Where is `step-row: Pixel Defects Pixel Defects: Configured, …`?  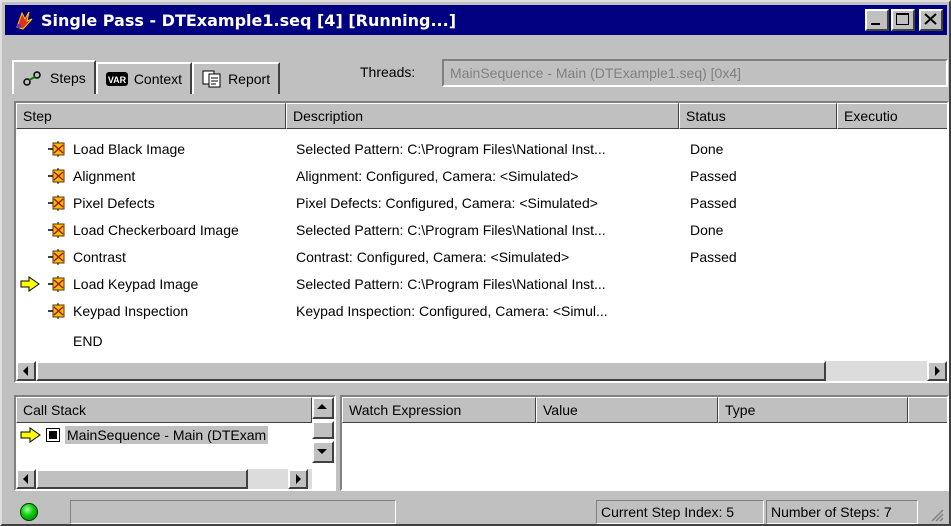
step-row: Pixel Defects Pixel Defects: Configured, … is located at coordinates (481, 204).